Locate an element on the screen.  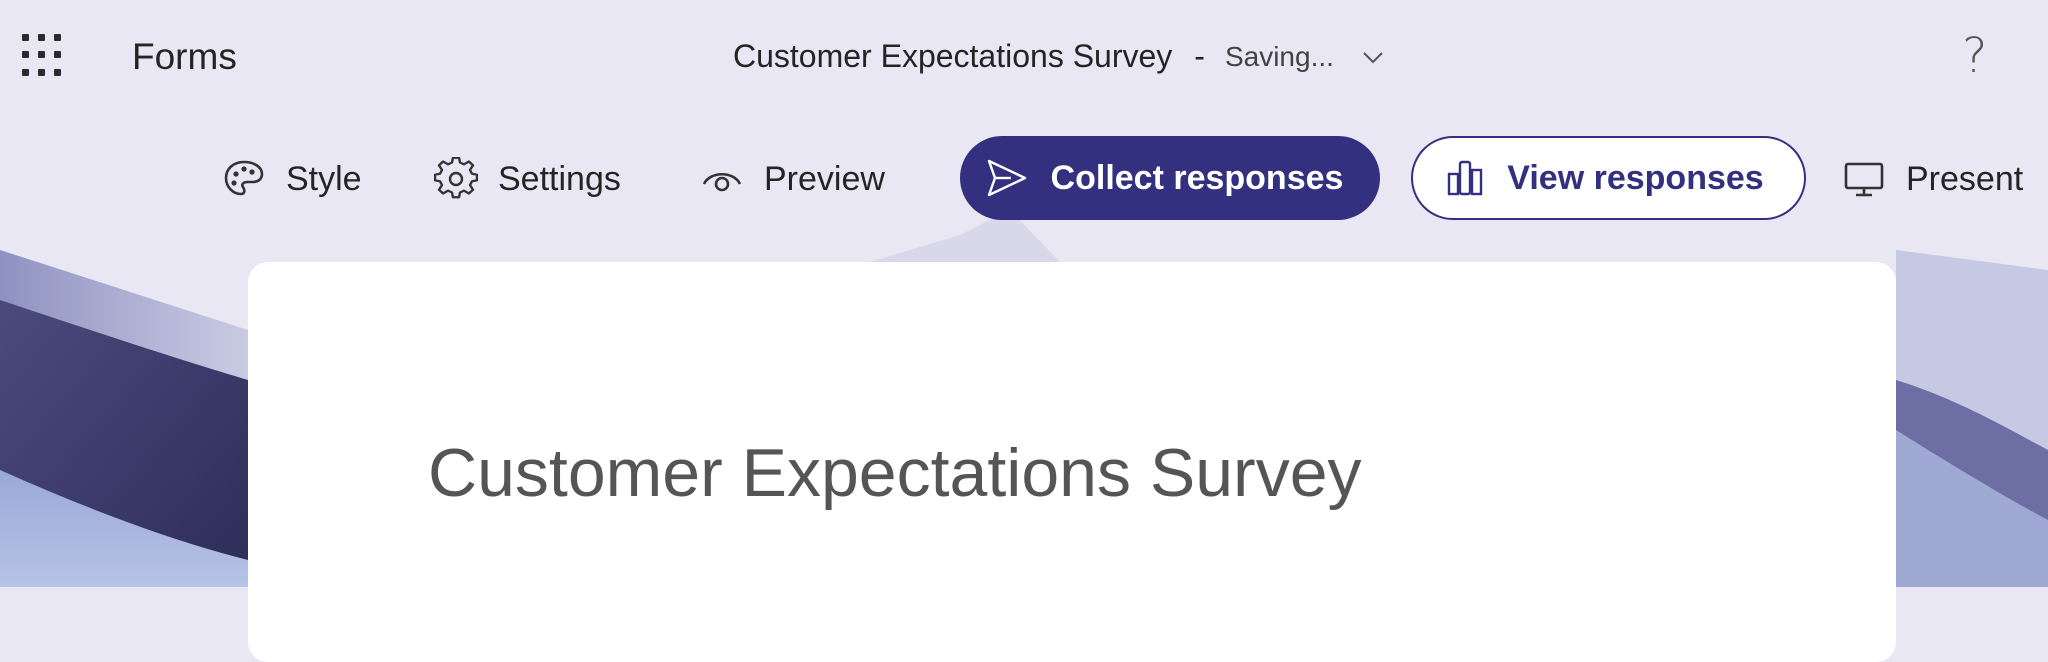
collect-responses-button: Collect responses is located at coordinates (1170, 178).